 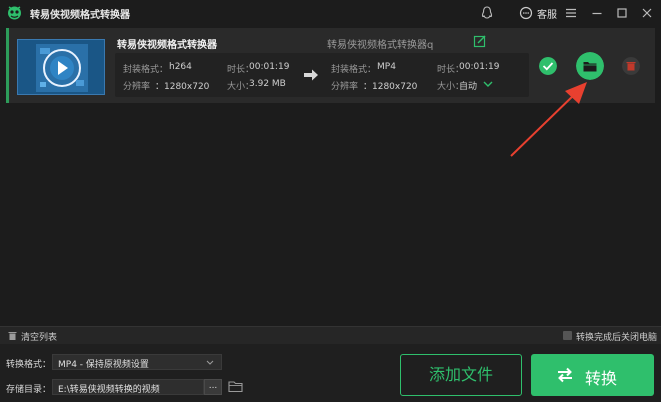 I want to click on format-label: 转换格式：, so click(x=29, y=365).